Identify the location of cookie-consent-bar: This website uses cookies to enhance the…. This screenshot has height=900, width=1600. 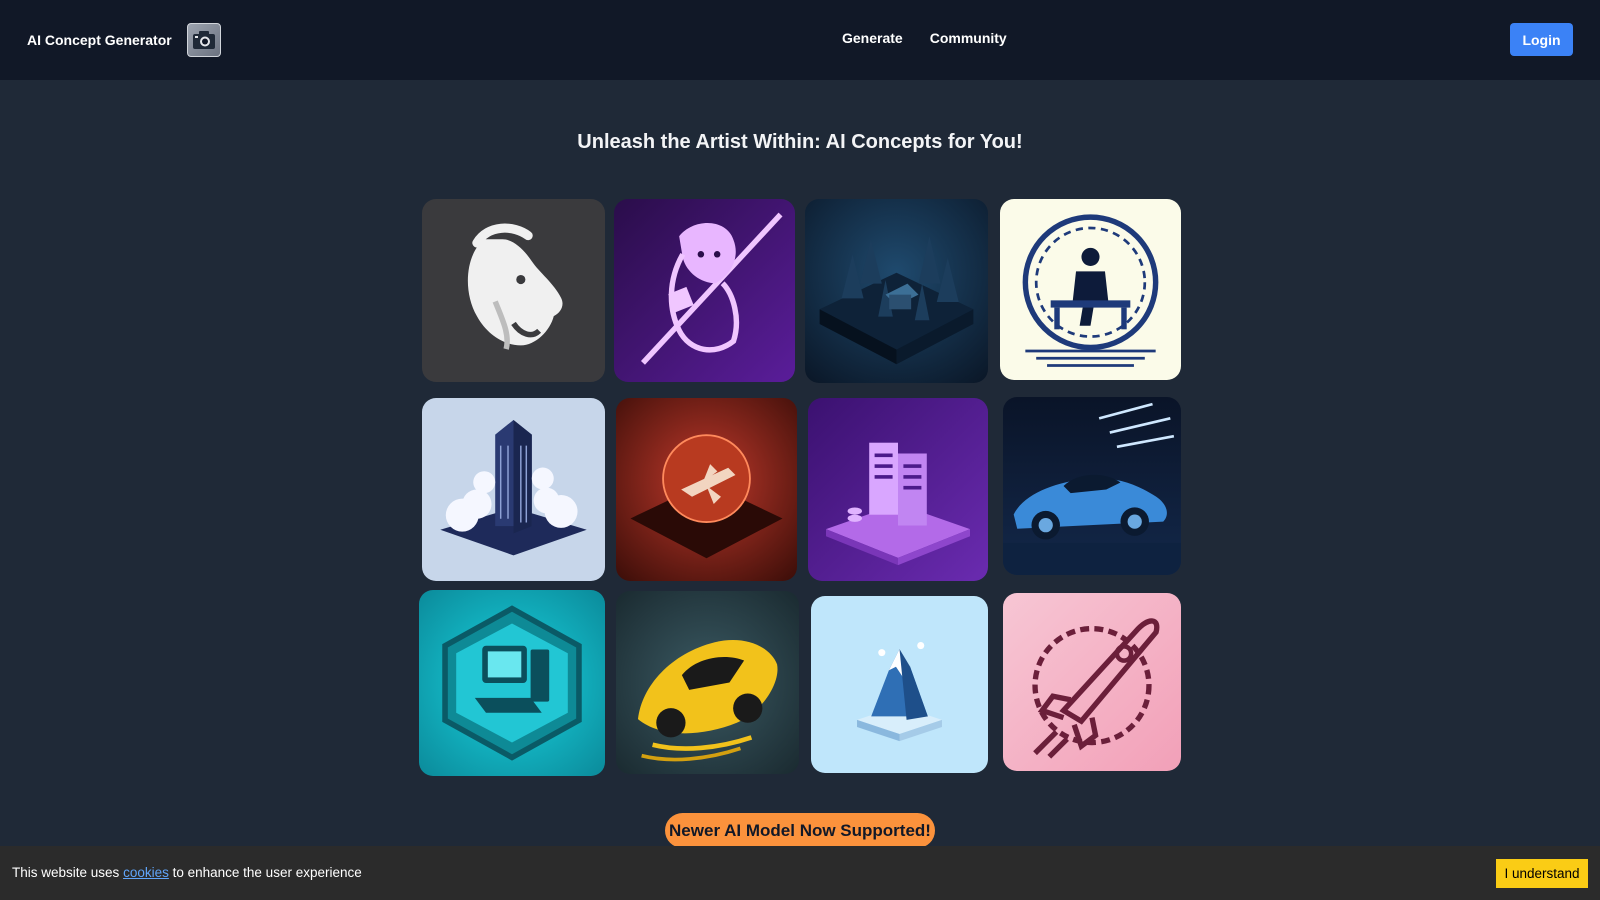
(800, 873).